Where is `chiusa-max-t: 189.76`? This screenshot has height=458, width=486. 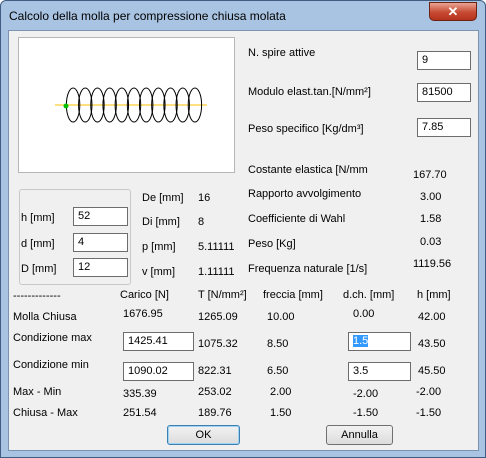
chiusa-max-t: 189.76 is located at coordinates (215, 413).